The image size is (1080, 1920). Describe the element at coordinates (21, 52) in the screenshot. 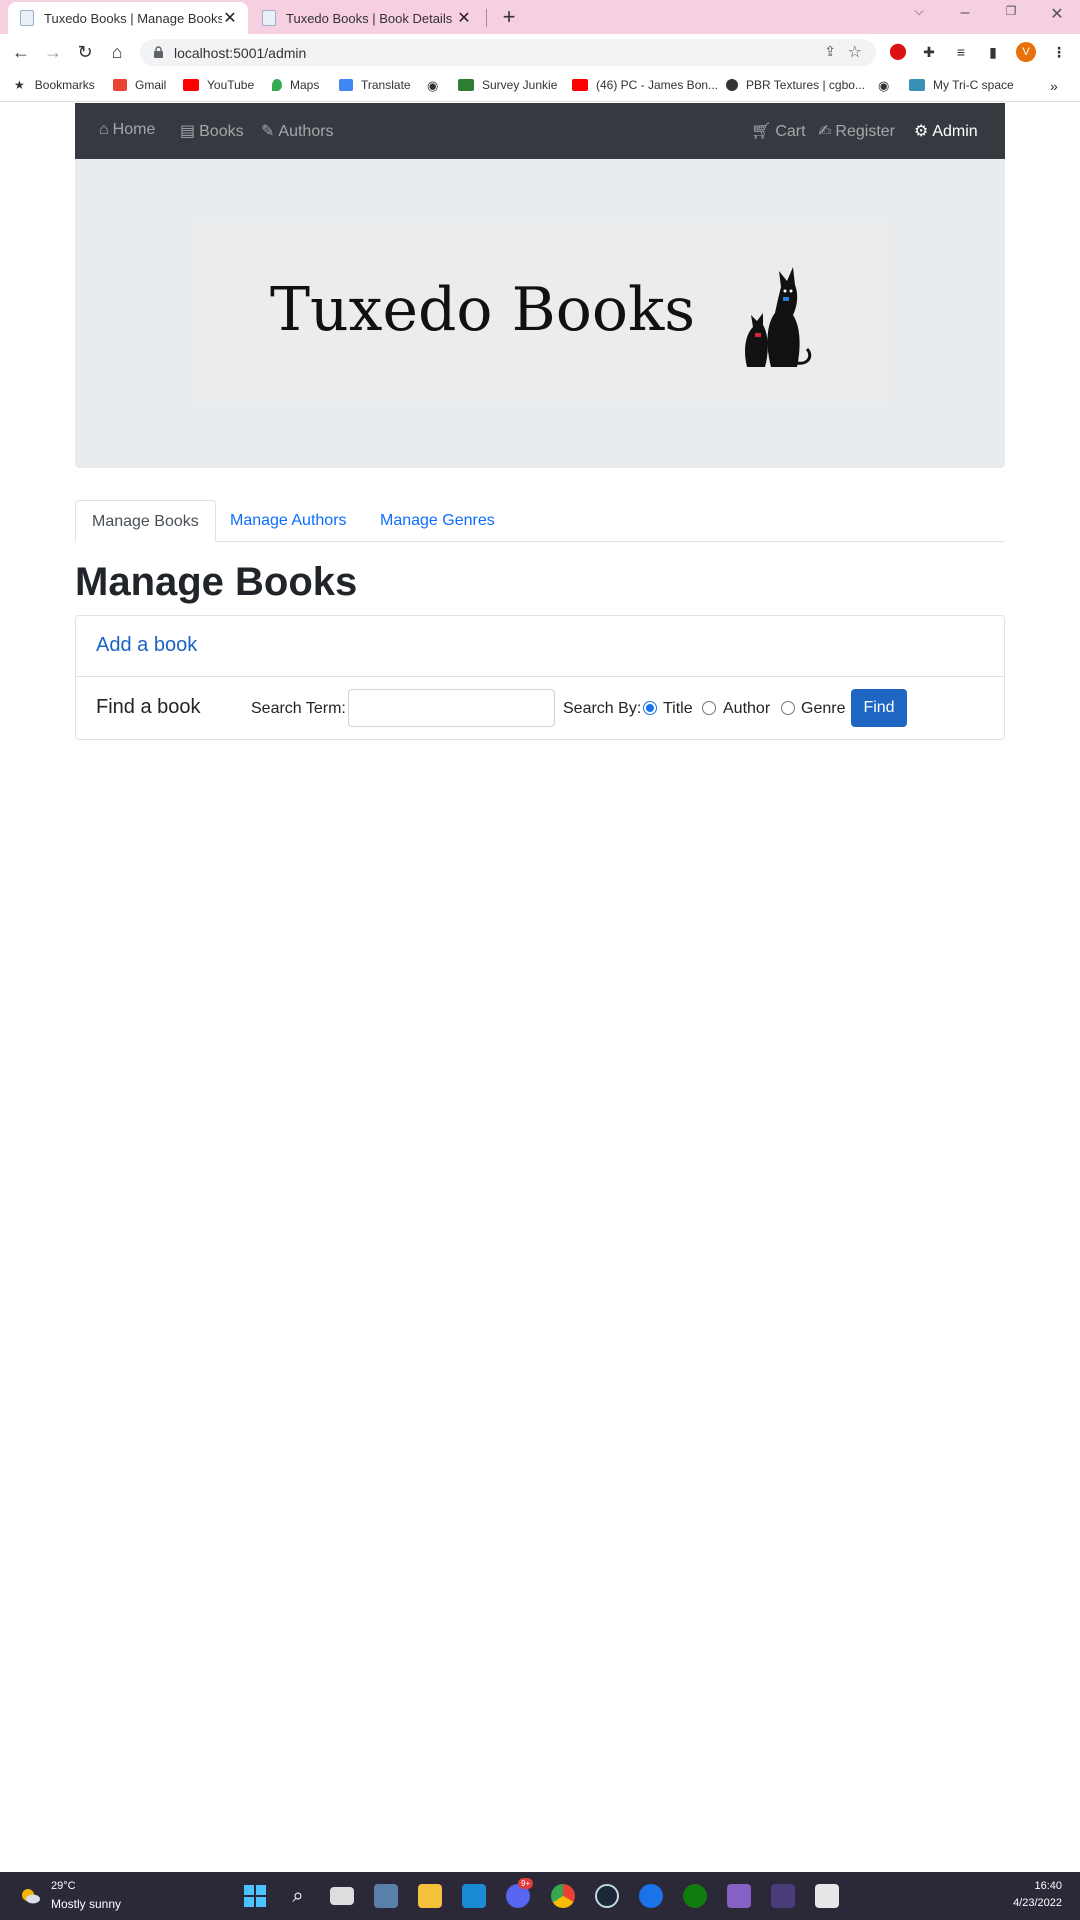

I see `back-icon: ←` at that location.